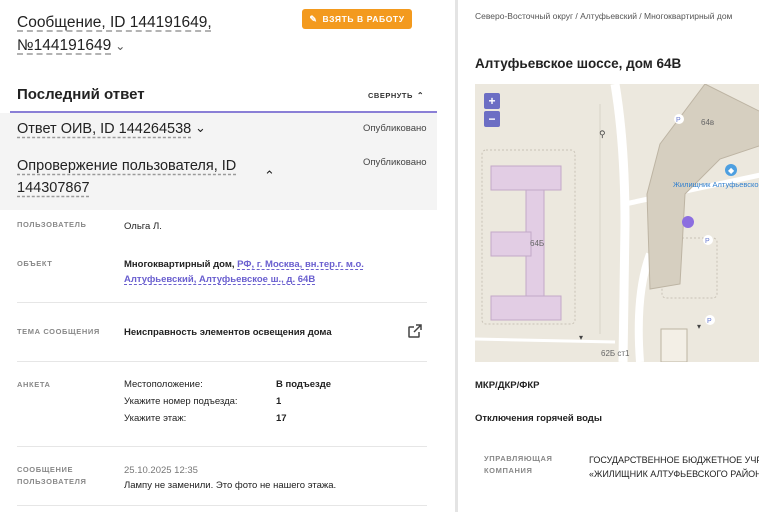 This screenshot has width=759, height=512. Describe the element at coordinates (35, 263) in the screenshot. I see `object-label: ОБЪЕКТ` at that location.